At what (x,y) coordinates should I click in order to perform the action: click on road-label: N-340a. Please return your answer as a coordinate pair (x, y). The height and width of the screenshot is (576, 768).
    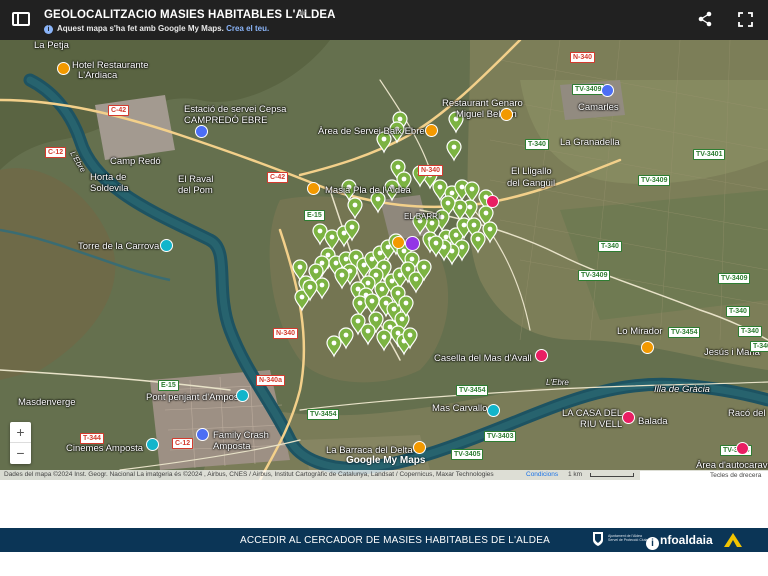
    Looking at the image, I should click on (270, 380).